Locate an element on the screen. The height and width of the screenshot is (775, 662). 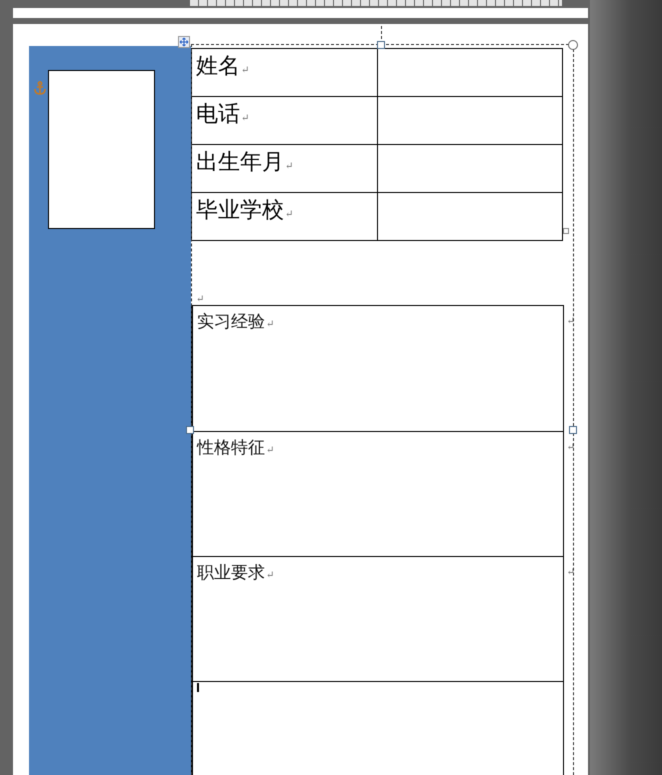
section-label: 性格特征 is located at coordinates (231, 448).